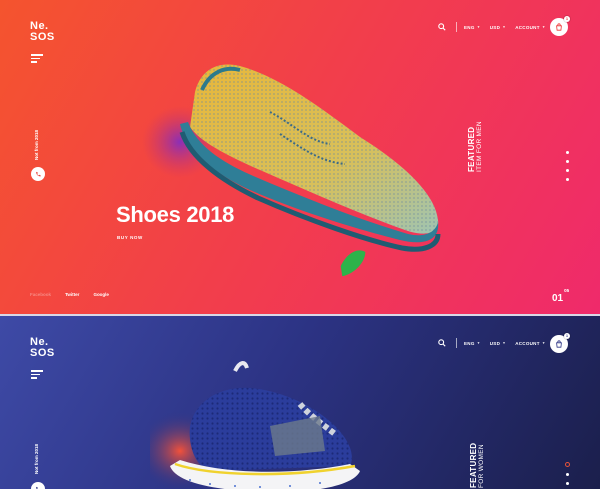  What do you see at coordinates (479, 146) in the screenshot?
I see `featured-subtitle: ITEM FOR MEN` at bounding box center [479, 146].